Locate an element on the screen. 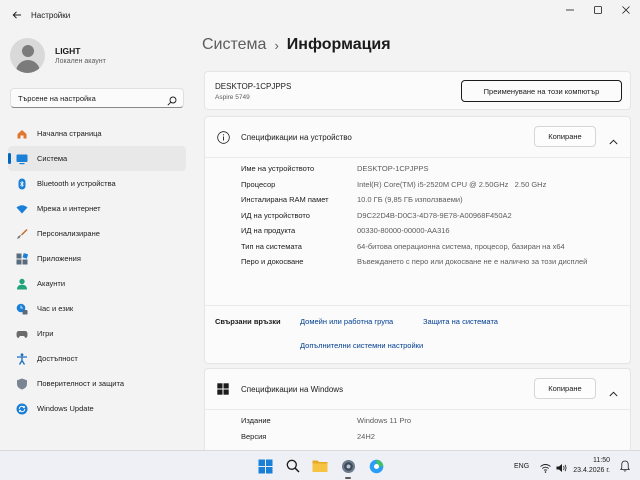 This screenshot has height=480, width=640. sidebar-item-personalization: Персонализиране is located at coordinates (97, 233).